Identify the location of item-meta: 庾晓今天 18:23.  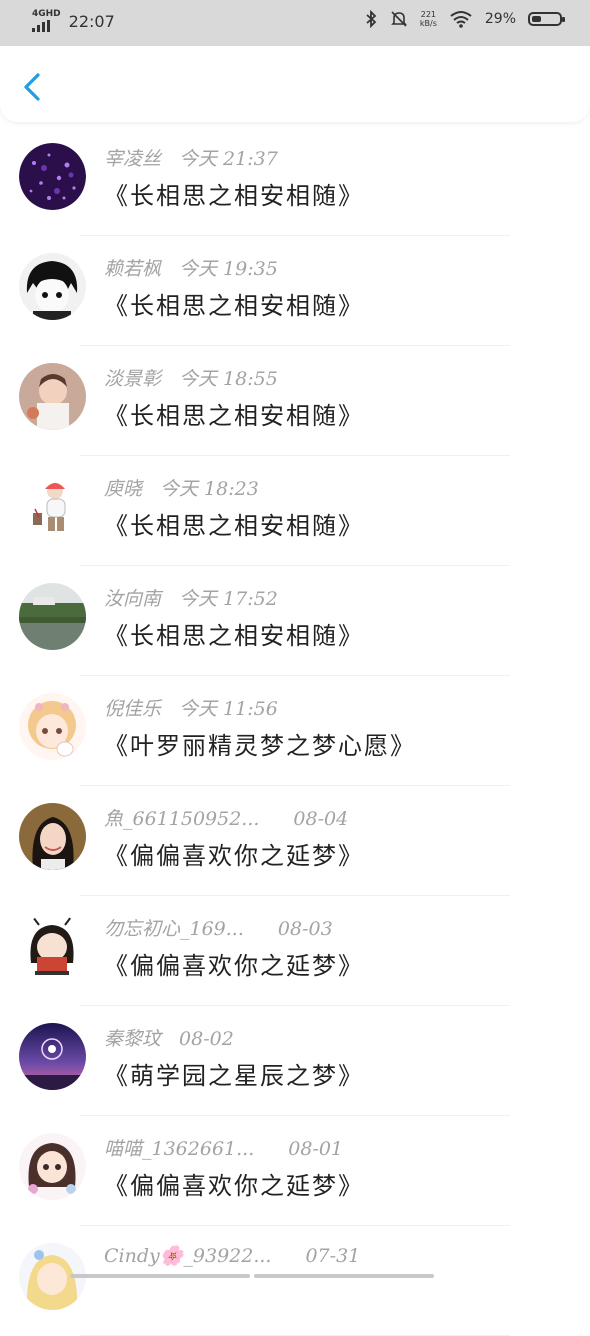
(181, 487).